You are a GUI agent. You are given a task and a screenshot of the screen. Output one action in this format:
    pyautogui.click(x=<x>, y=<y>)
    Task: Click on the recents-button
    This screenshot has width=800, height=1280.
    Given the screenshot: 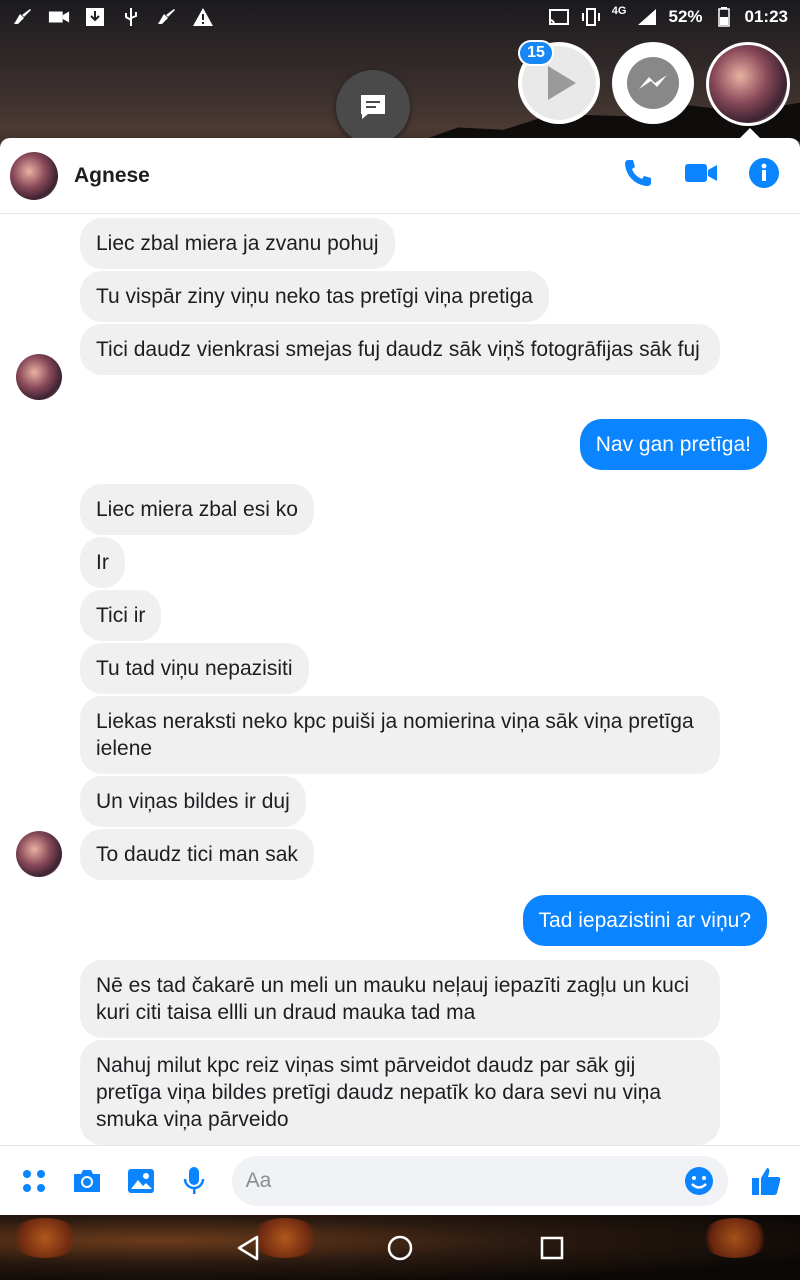 What is the action you would take?
    pyautogui.click(x=552, y=1248)
    